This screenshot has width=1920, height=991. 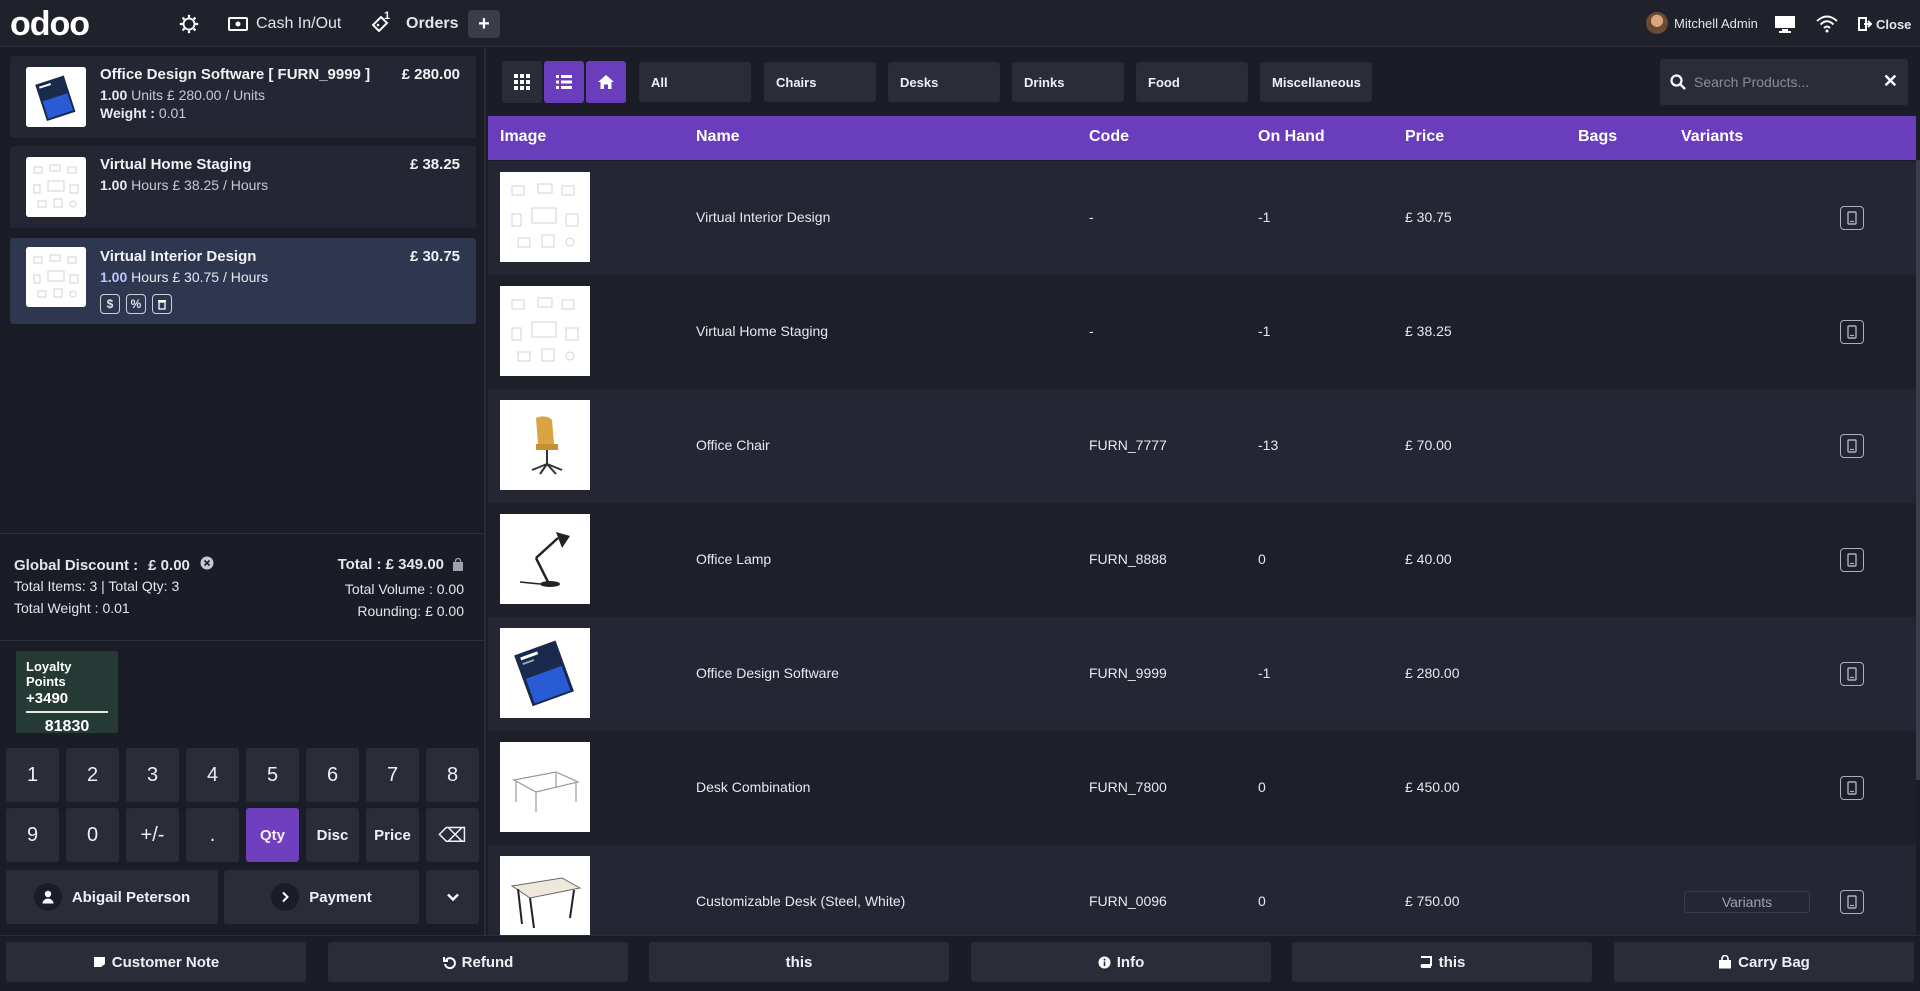 What do you see at coordinates (76, 565) in the screenshot?
I see `global-discount-label: Global Discount :` at bounding box center [76, 565].